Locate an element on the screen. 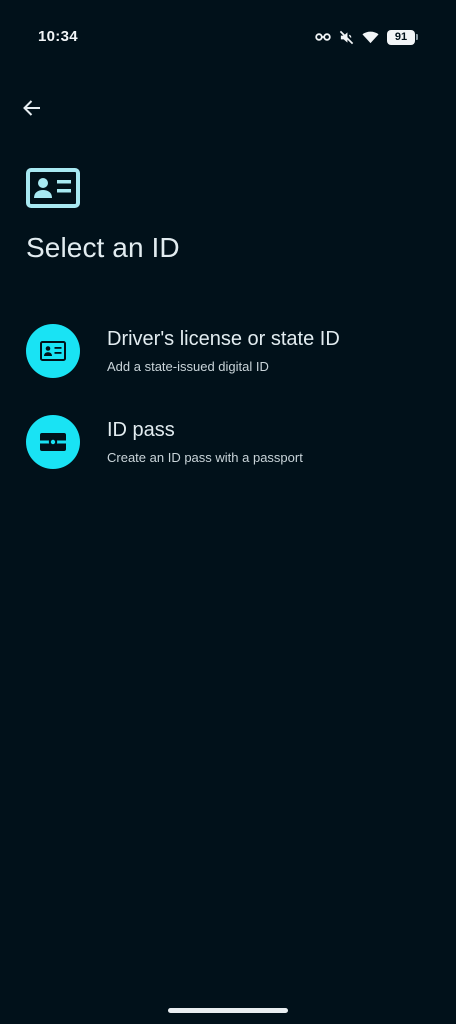 The image size is (456, 1024). key-link-icon is located at coordinates (323, 37).